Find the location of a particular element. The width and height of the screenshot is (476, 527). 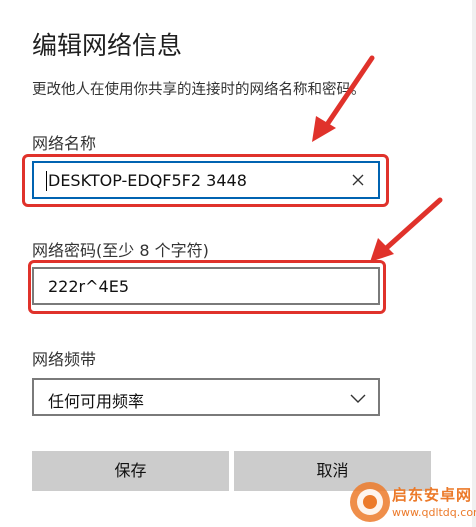

scrollbar is located at coordinates (474, 263).